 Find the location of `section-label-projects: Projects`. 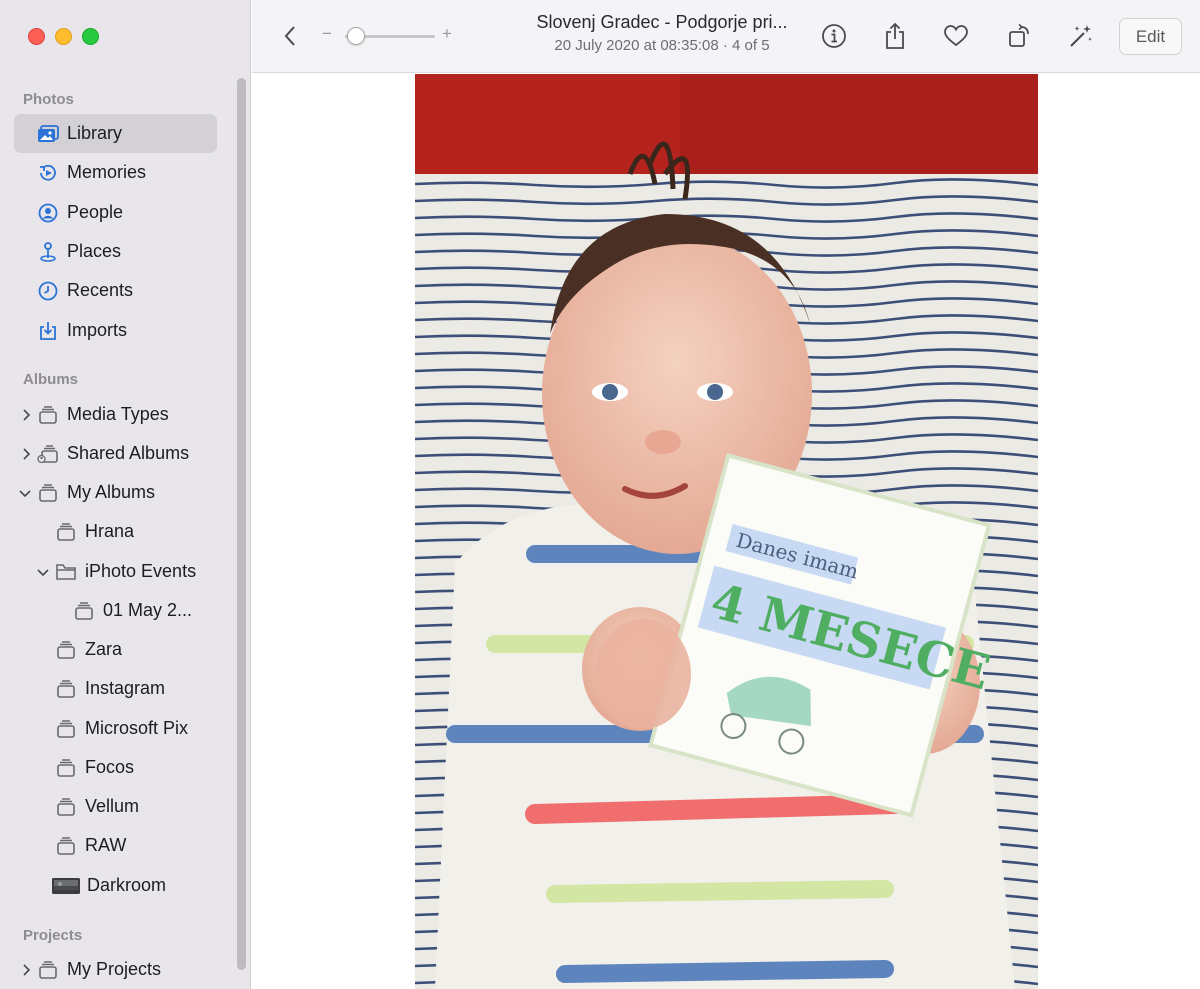

section-label-projects: Projects is located at coordinates (53, 935).